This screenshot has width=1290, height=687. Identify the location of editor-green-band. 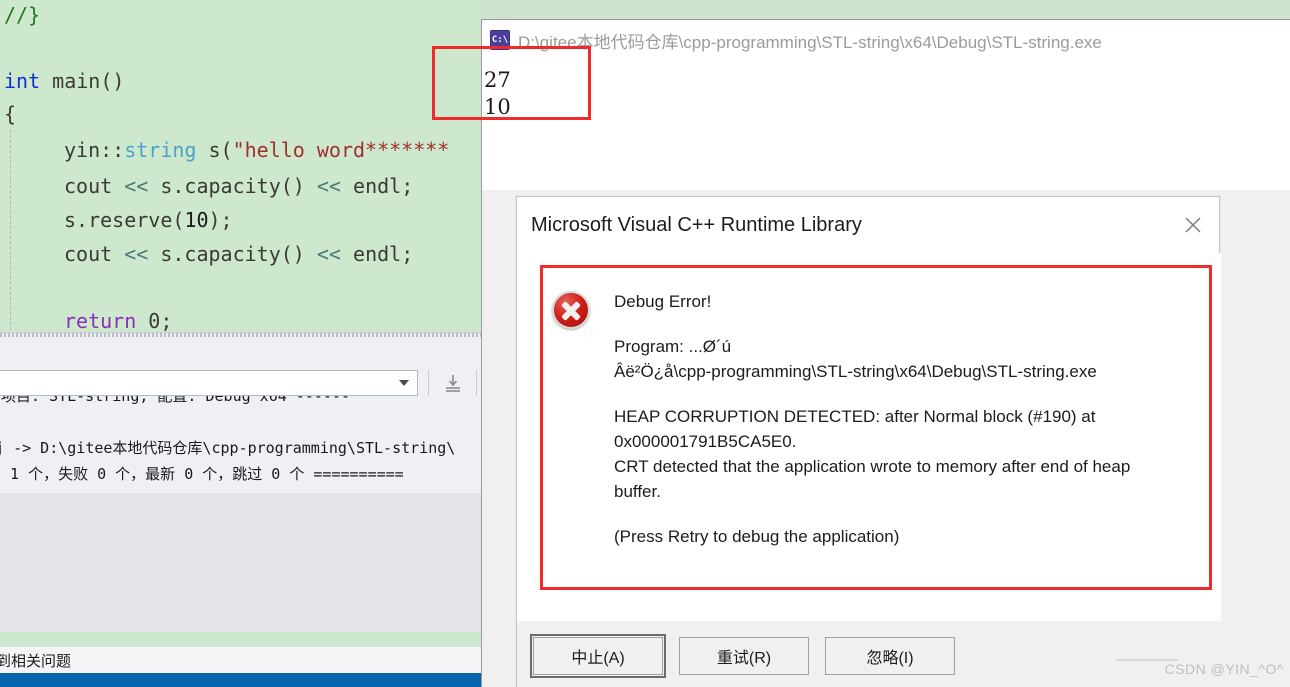
(240, 639).